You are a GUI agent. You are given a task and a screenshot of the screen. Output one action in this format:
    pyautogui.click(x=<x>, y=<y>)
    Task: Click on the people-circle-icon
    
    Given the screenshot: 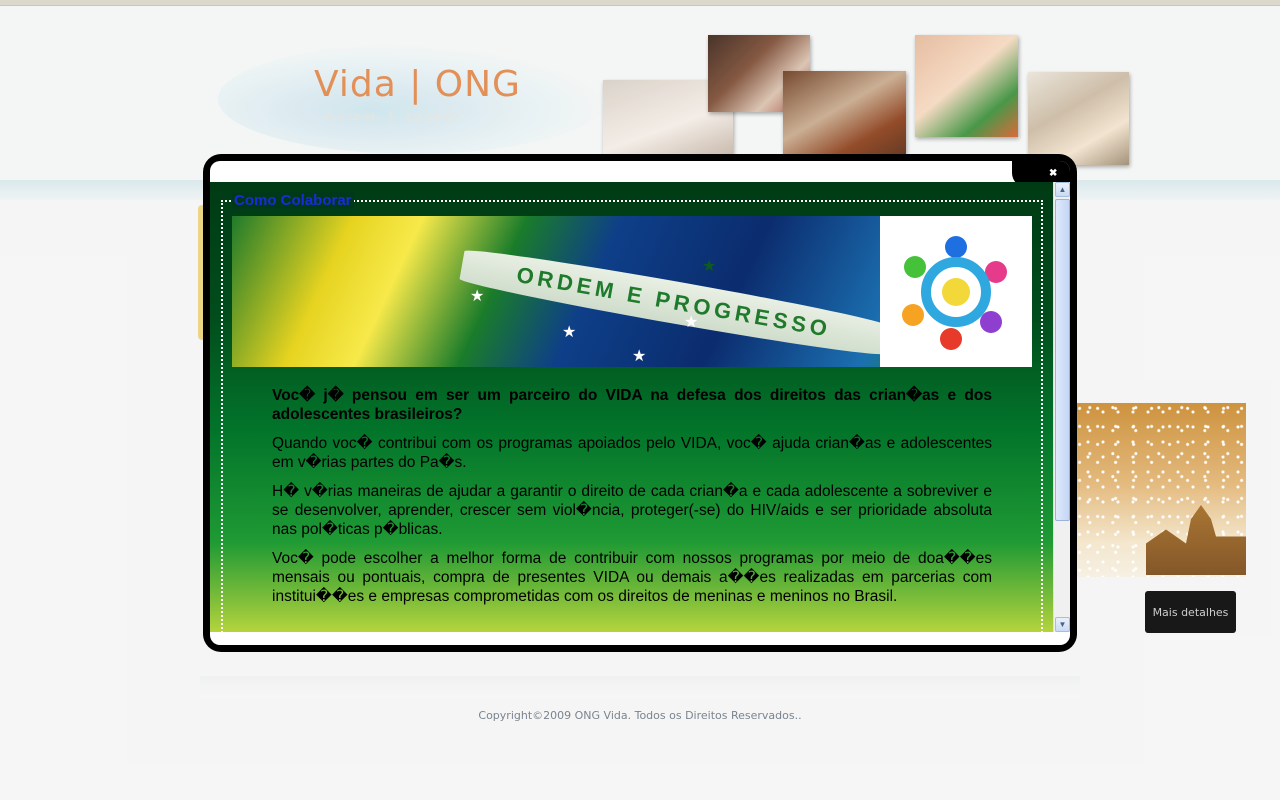 What is the action you would take?
    pyautogui.click(x=954, y=292)
    